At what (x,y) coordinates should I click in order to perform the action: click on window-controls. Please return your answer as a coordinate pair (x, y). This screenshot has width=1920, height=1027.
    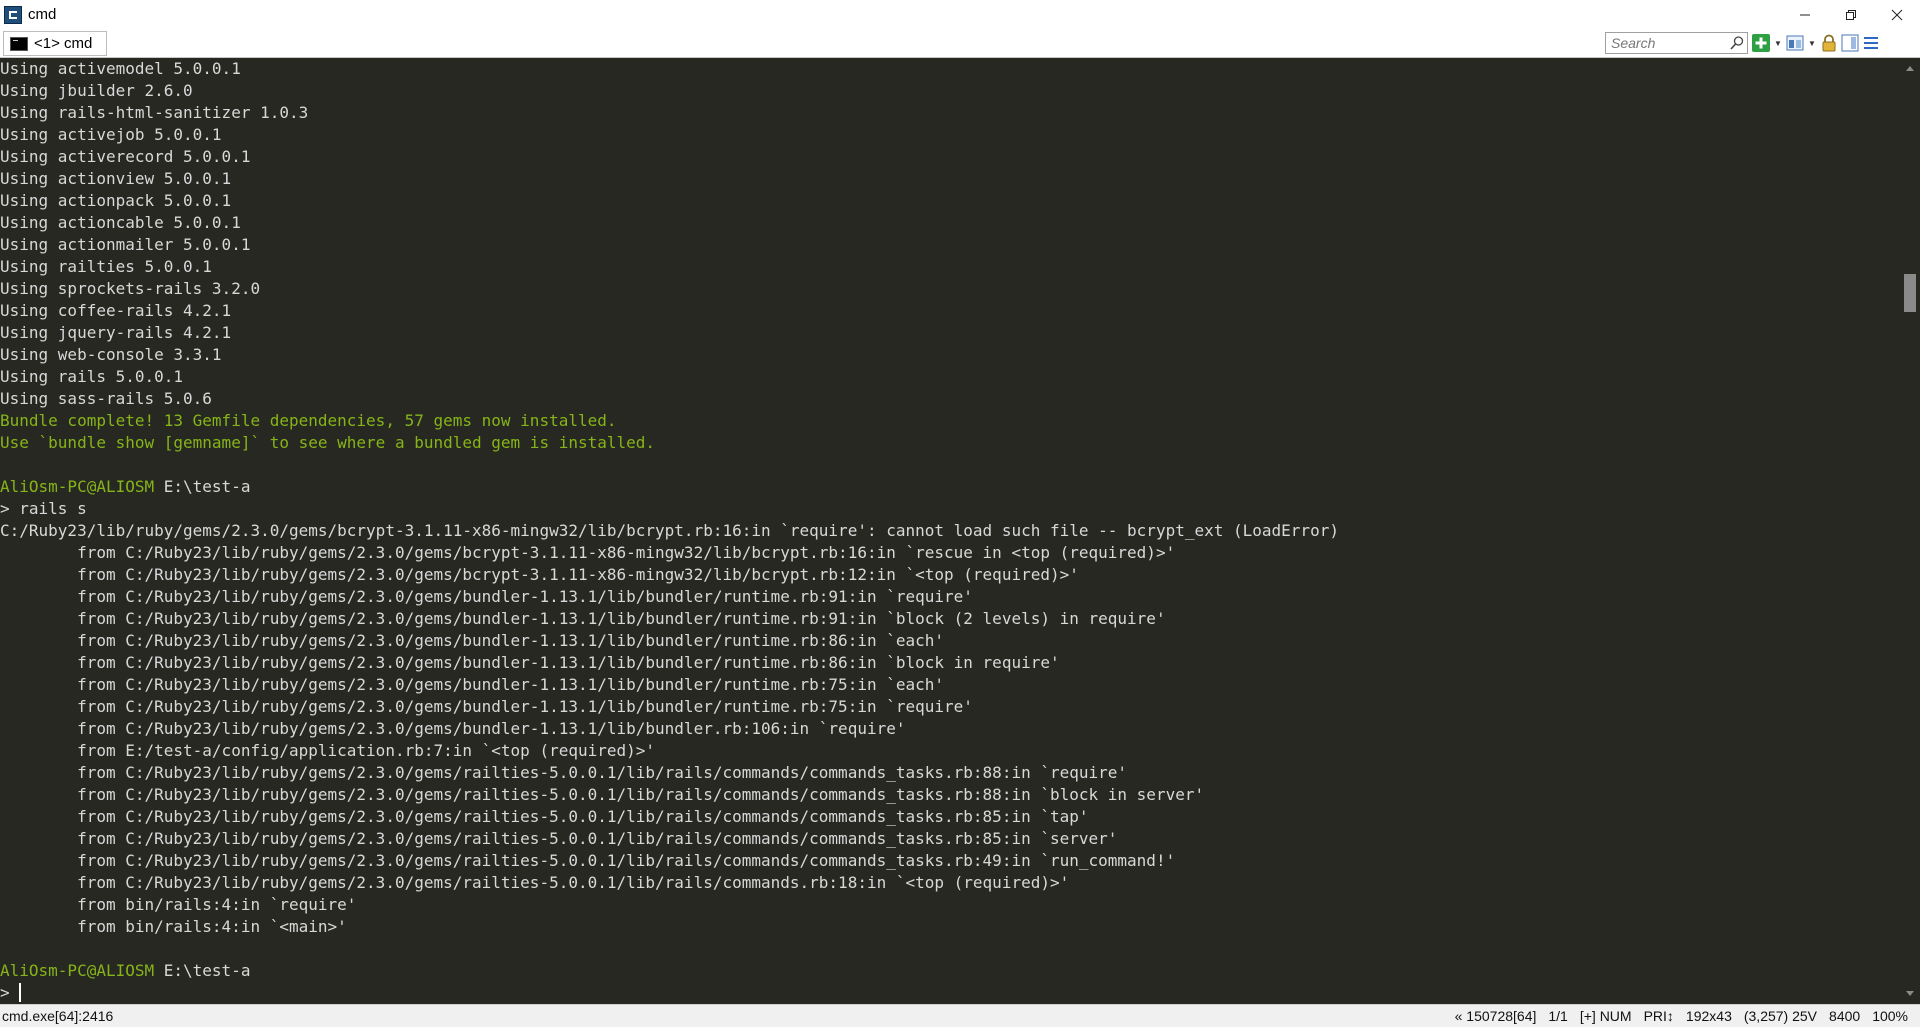
    Looking at the image, I should click on (1851, 14).